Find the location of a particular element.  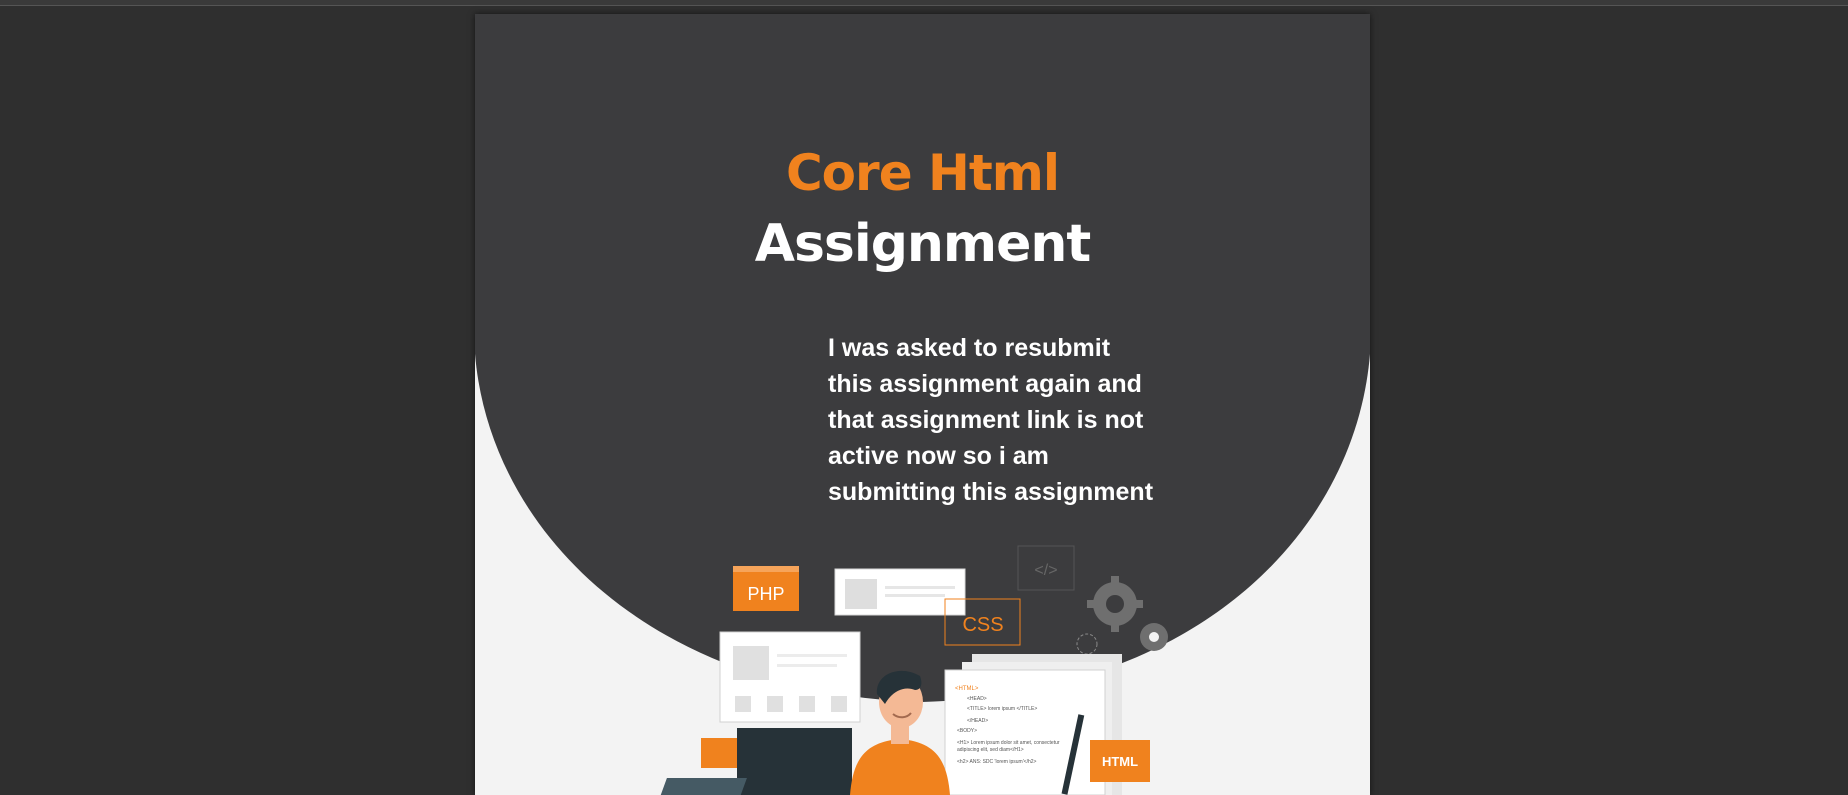

html-label: HTML is located at coordinates (1120, 761).